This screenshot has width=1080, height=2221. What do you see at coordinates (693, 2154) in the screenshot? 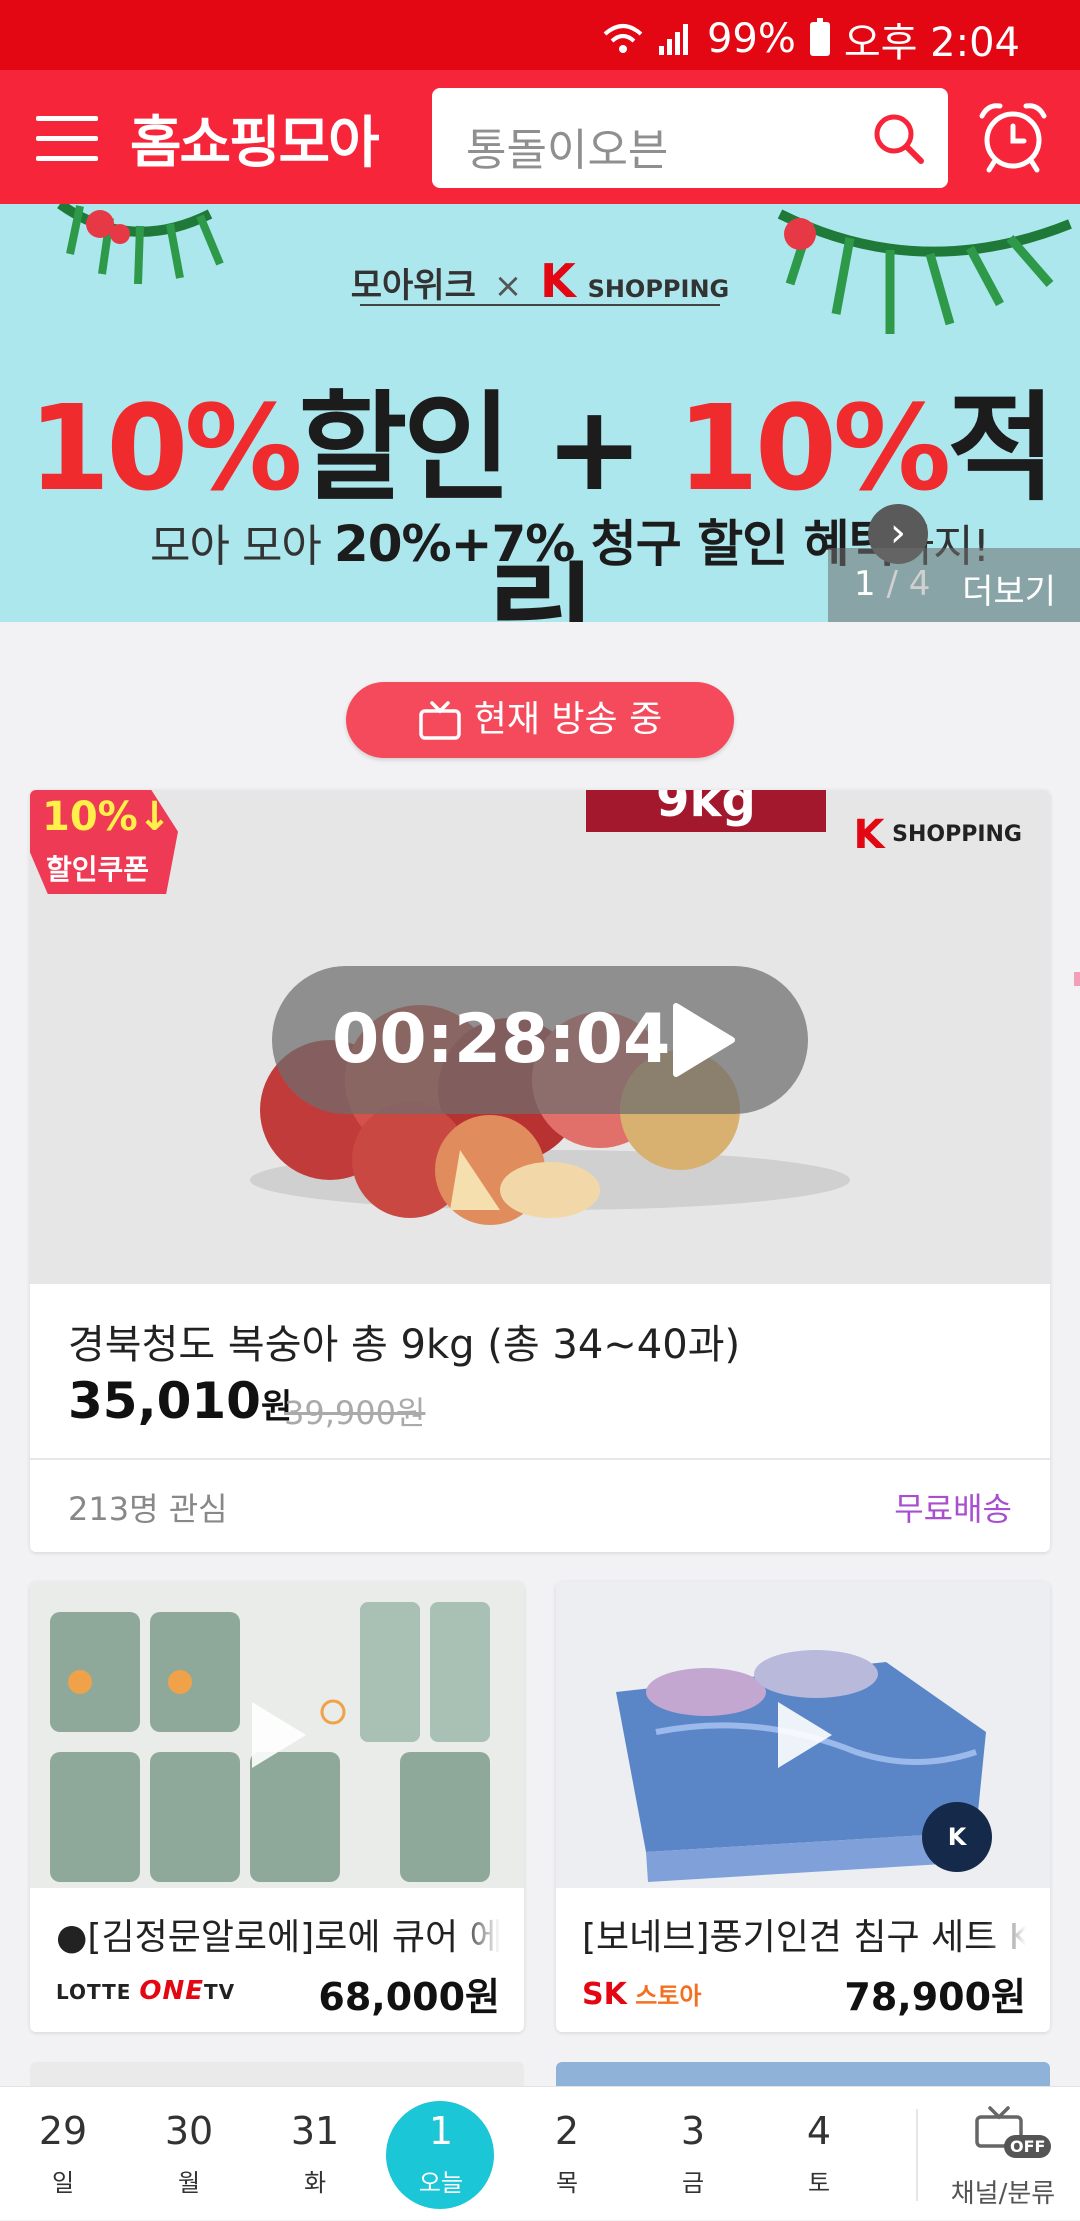
I see `date-tab: 3금` at bounding box center [693, 2154].